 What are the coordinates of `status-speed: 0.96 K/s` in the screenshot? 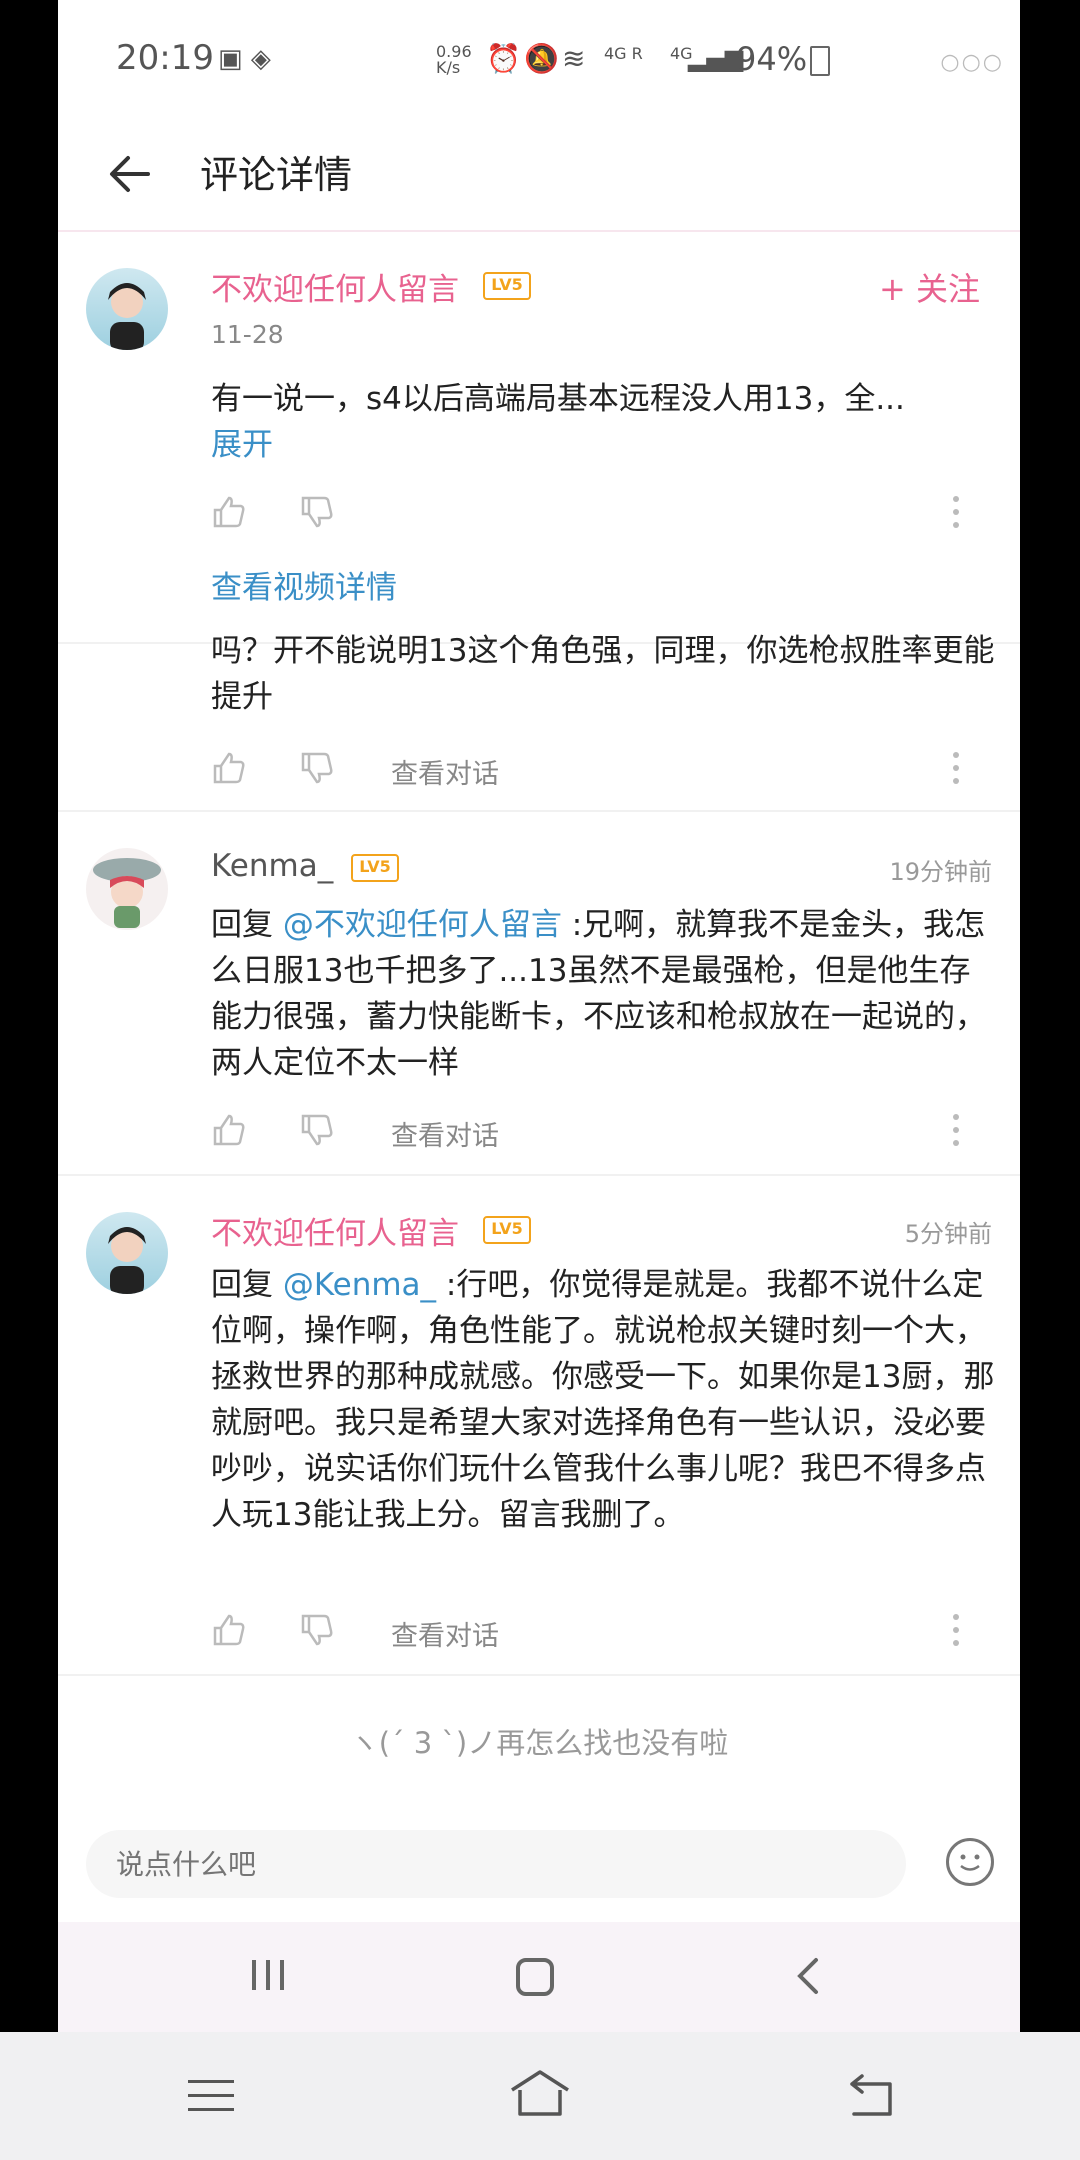 It's located at (454, 59).